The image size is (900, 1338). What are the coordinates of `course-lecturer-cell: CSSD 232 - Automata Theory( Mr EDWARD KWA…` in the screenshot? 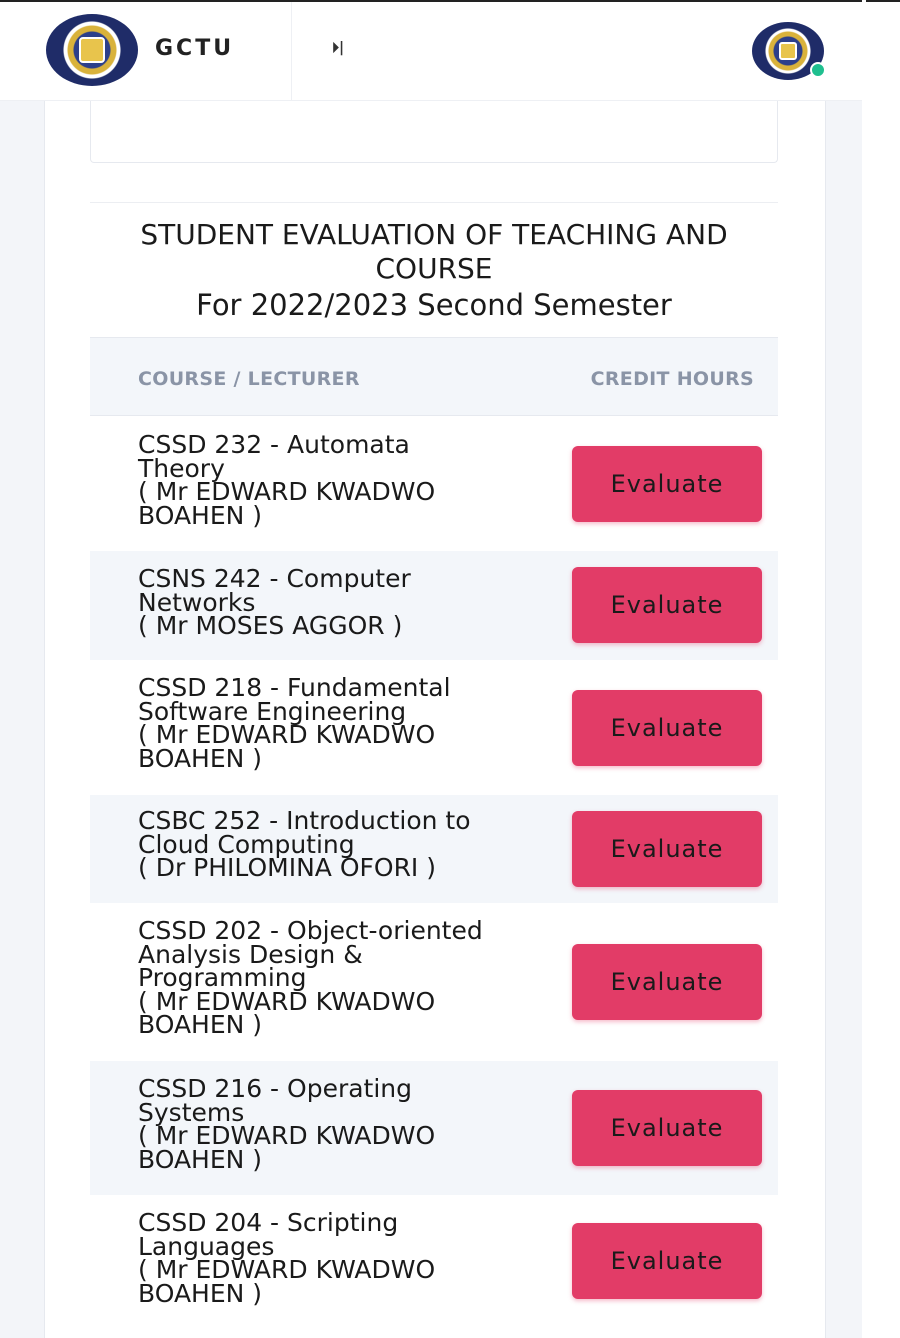 It's located at (348, 480).